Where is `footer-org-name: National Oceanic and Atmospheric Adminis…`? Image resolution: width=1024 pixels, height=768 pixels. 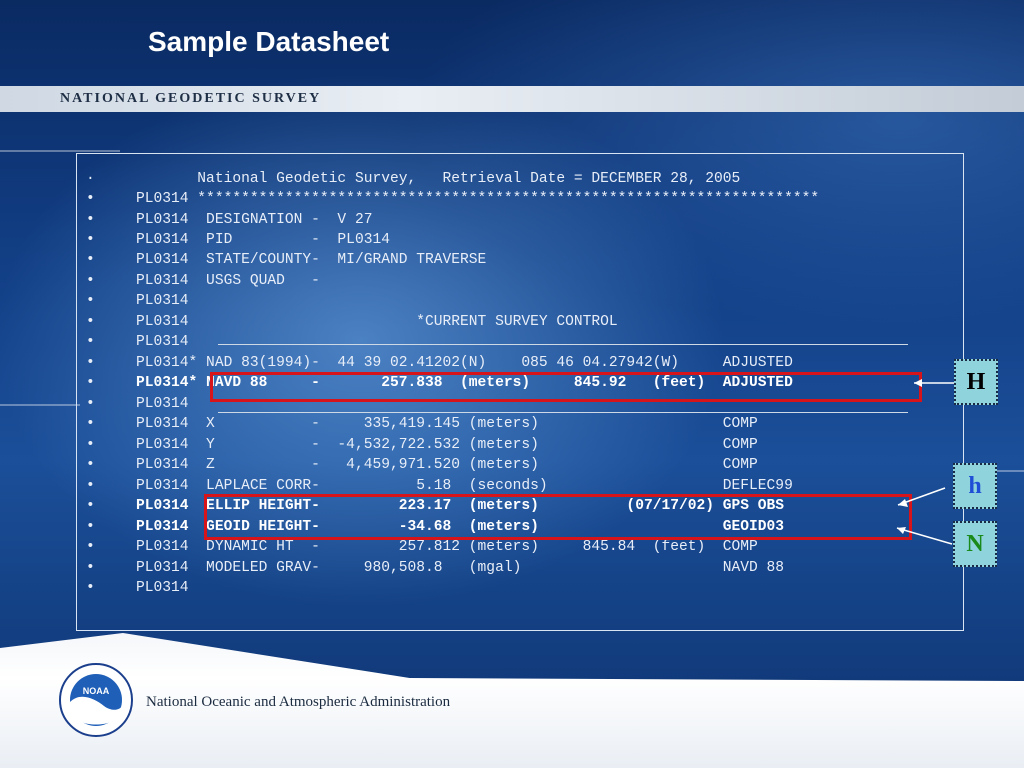
footer-org-name: National Oceanic and Atmospheric Adminis… is located at coordinates (298, 702).